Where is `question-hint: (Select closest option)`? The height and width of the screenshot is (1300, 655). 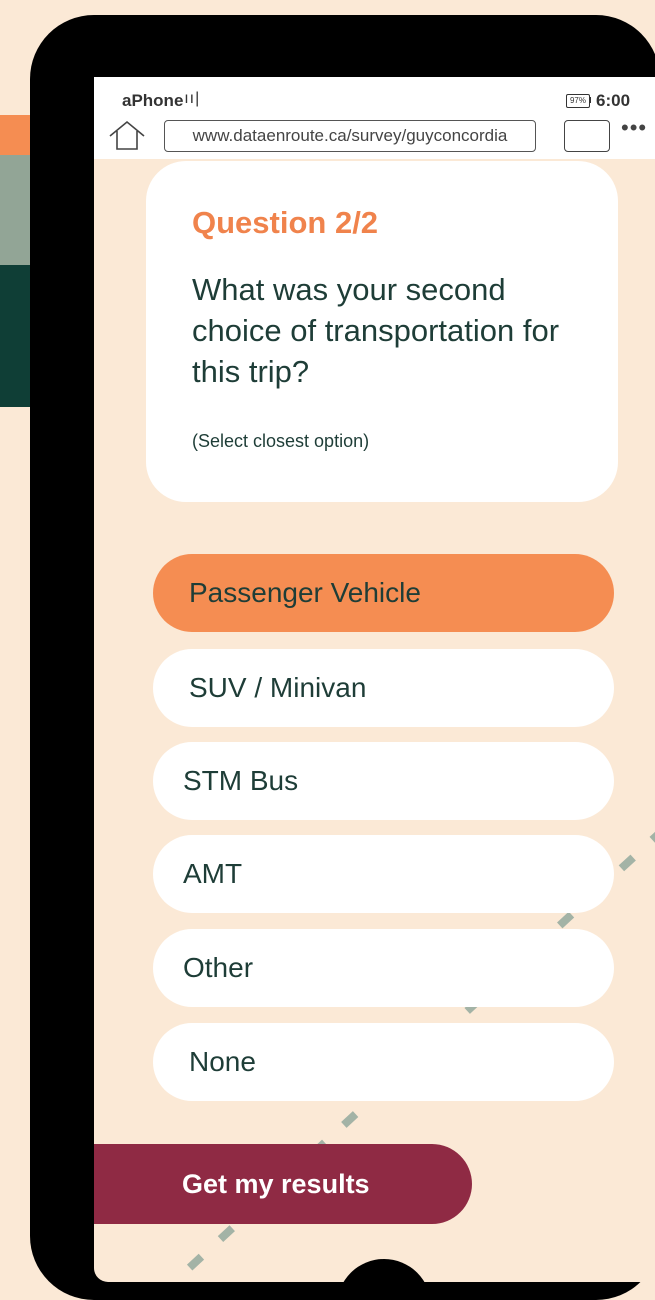 question-hint: (Select closest option) is located at coordinates (281, 441).